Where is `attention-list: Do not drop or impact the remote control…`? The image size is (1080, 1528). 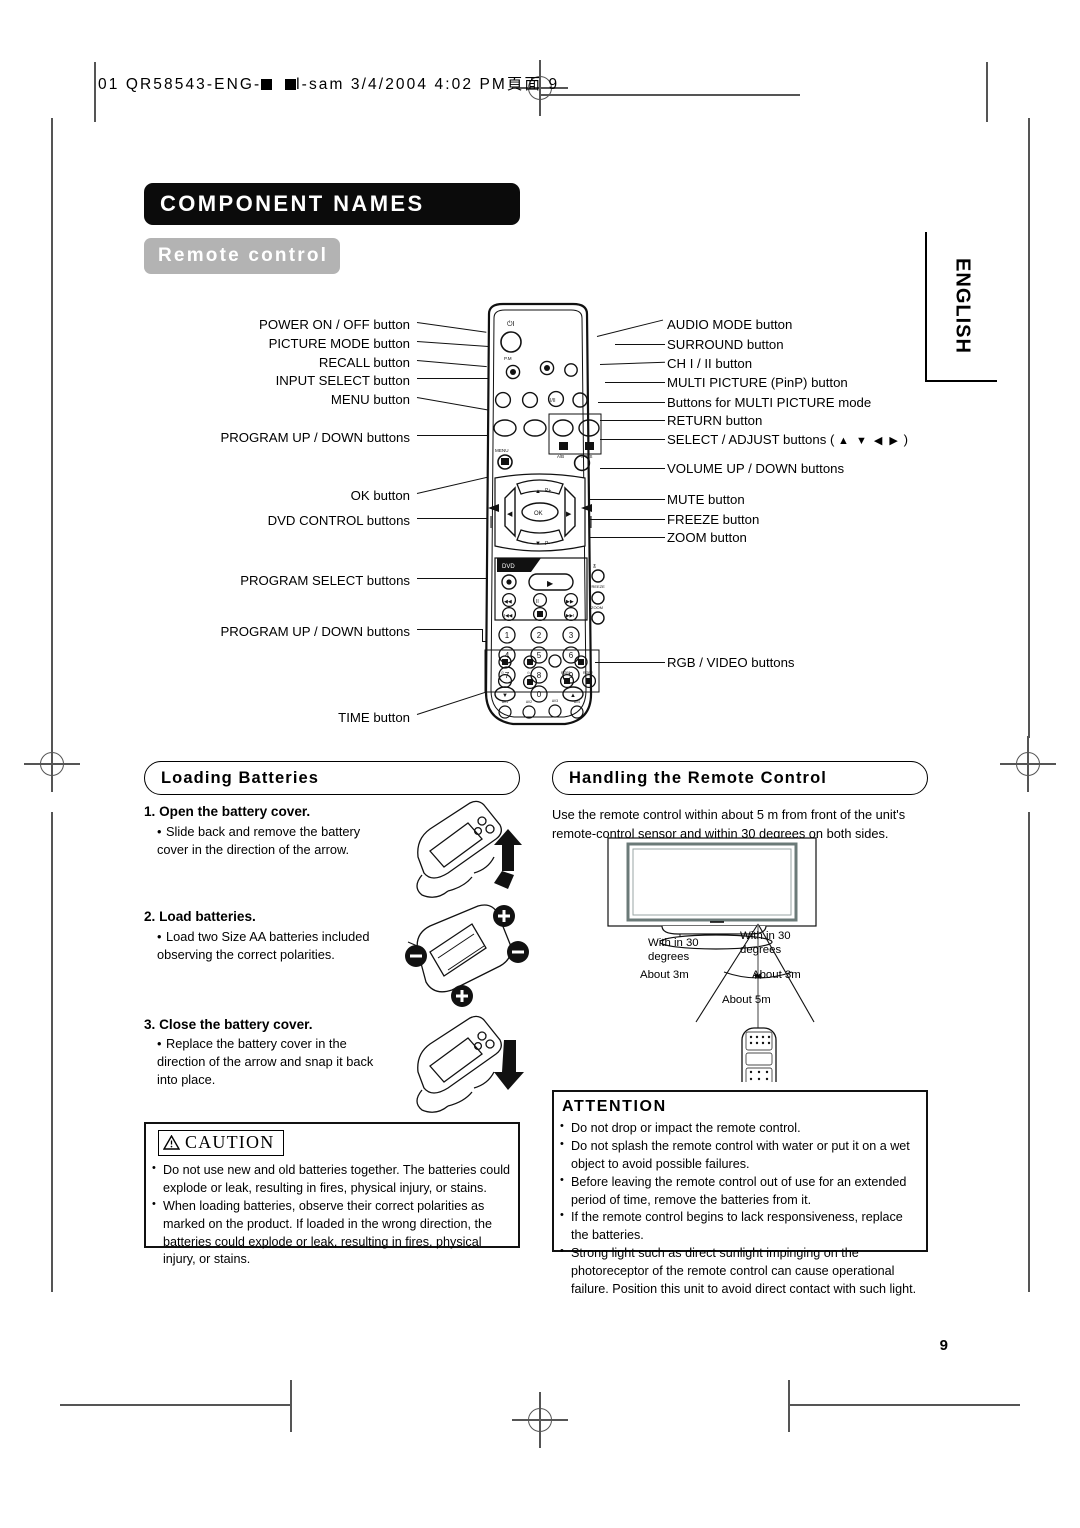 attention-list: Do not drop or impact the remote control… is located at coordinates (740, 1209).